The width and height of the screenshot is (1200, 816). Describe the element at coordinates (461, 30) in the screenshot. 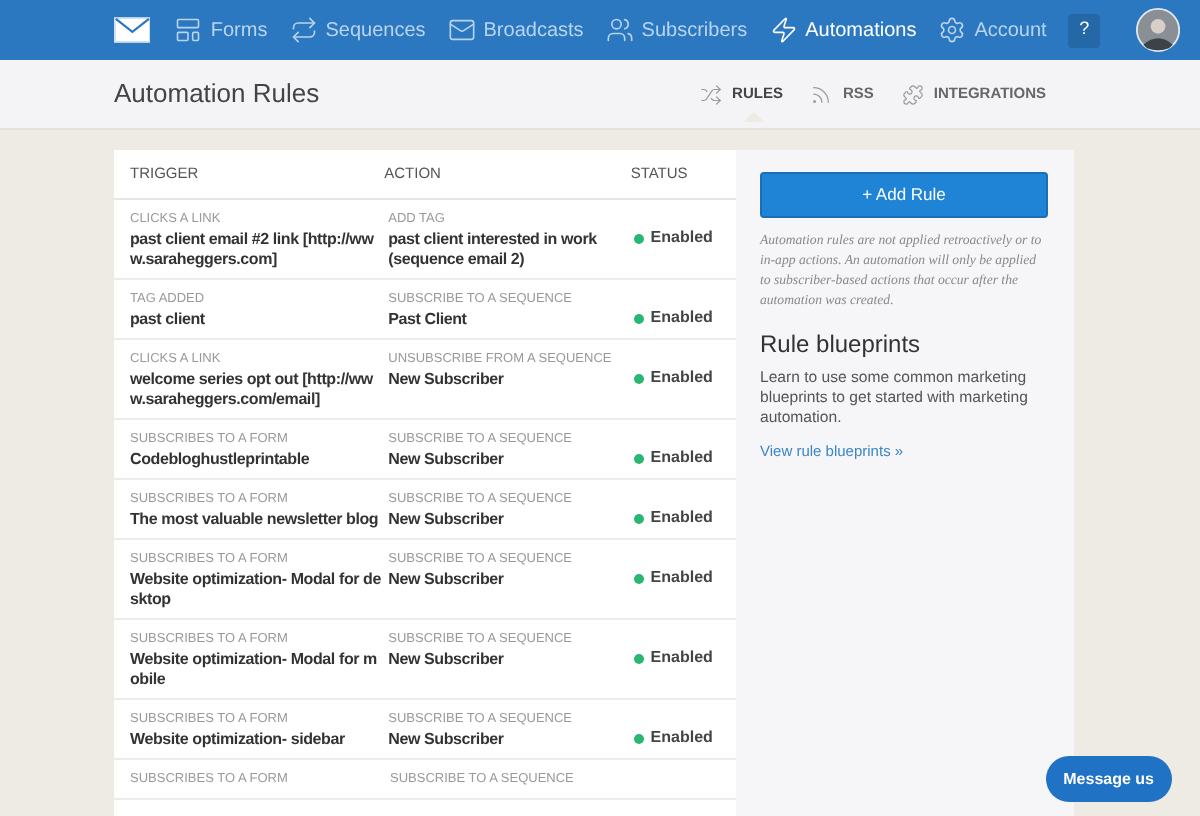

I see `envelope-icon` at that location.